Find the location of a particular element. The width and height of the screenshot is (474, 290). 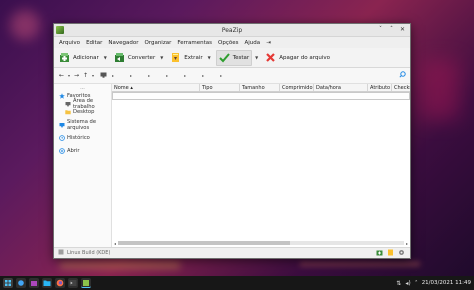

folder-icon is located at coordinates (68, 112).